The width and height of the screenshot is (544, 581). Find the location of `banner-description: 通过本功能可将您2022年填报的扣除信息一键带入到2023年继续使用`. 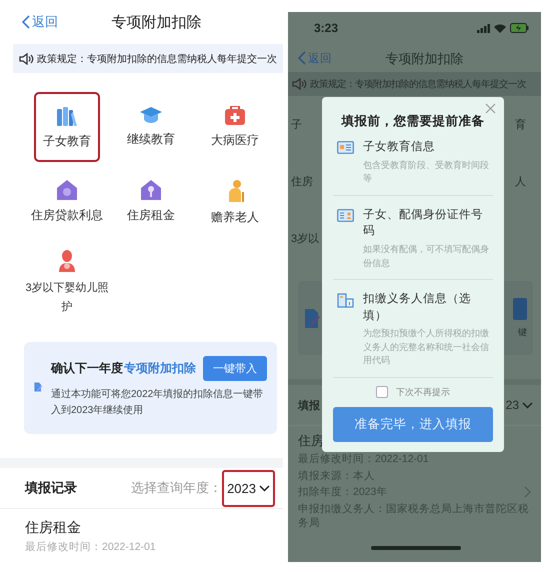

banner-description: 通过本功能可将您2022年填报的扣除信息一键带入到2023年继续使用 is located at coordinates (157, 403).